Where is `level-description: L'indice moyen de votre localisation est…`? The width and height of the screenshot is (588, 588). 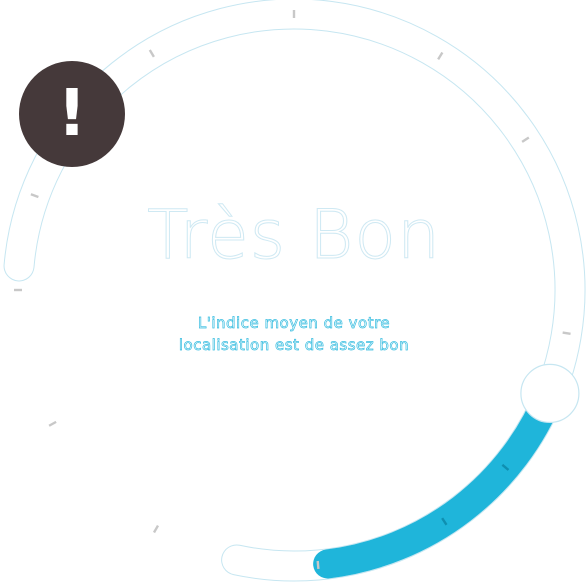 level-description: L'indice moyen de votre localisation est… is located at coordinates (294, 334).